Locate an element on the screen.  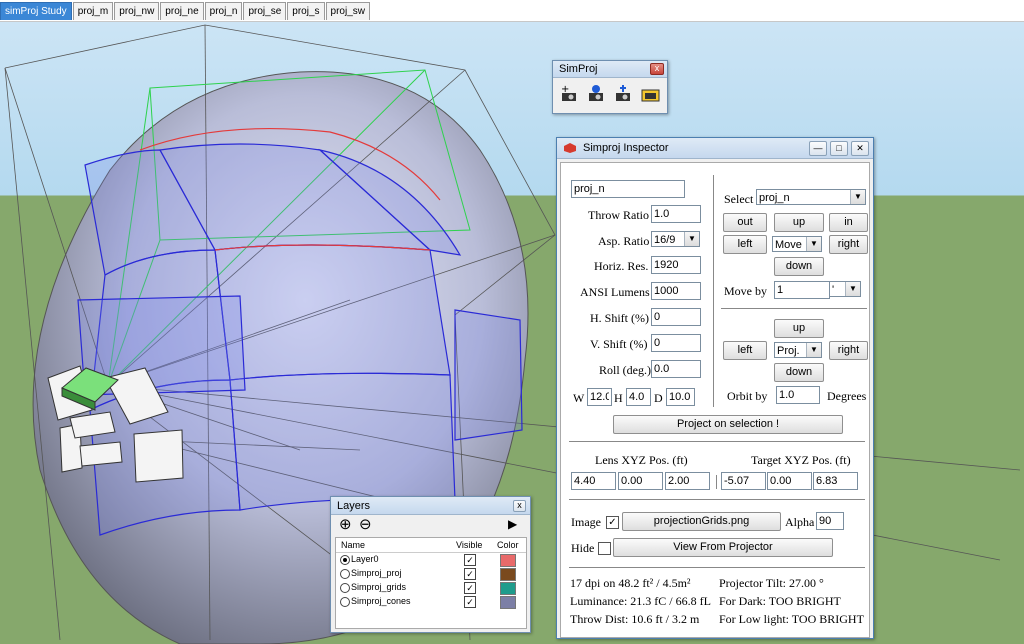
tab-proj-nw: proj_nw is located at coordinates (137, 11).